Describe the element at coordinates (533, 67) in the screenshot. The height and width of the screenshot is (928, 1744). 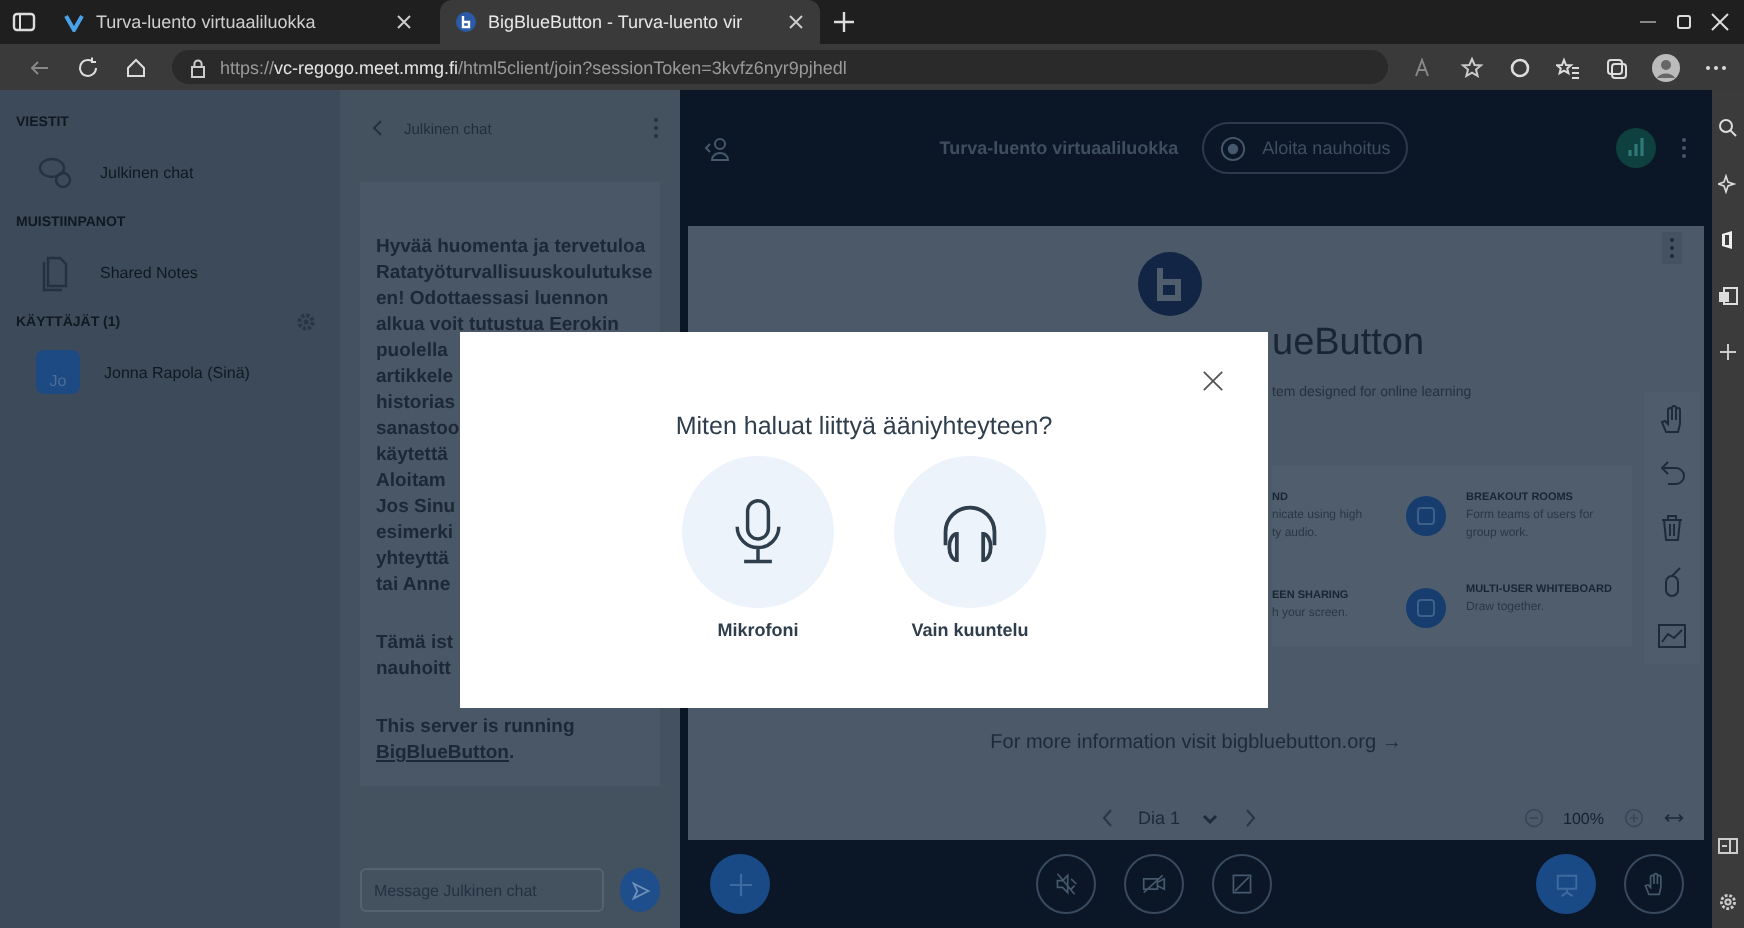
I see `url-text: https://vc-regogo.meet.mmg.fi/html5client/join?sessionToken=3kvfz6nyr9pjhedl` at that location.